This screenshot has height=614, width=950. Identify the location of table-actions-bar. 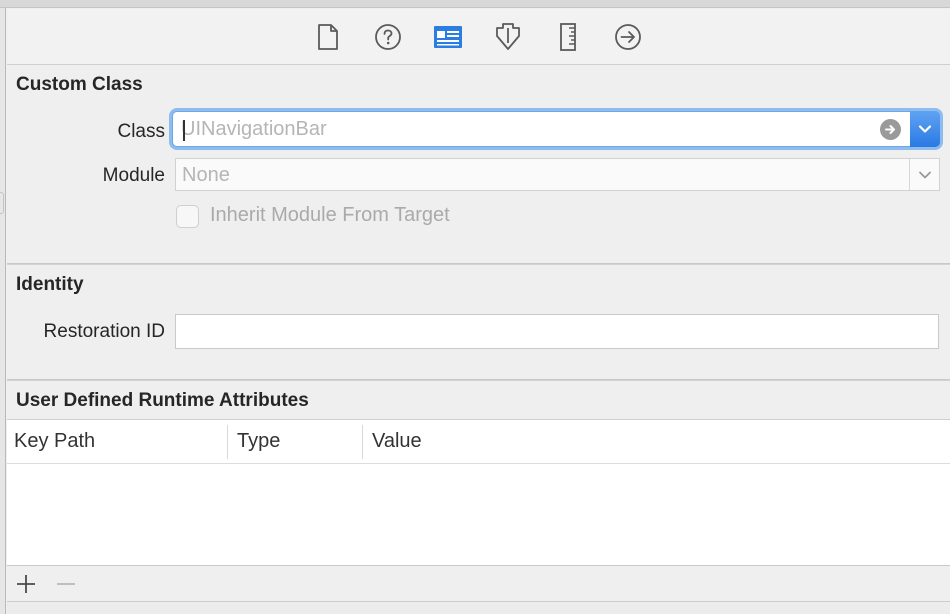
(478, 583).